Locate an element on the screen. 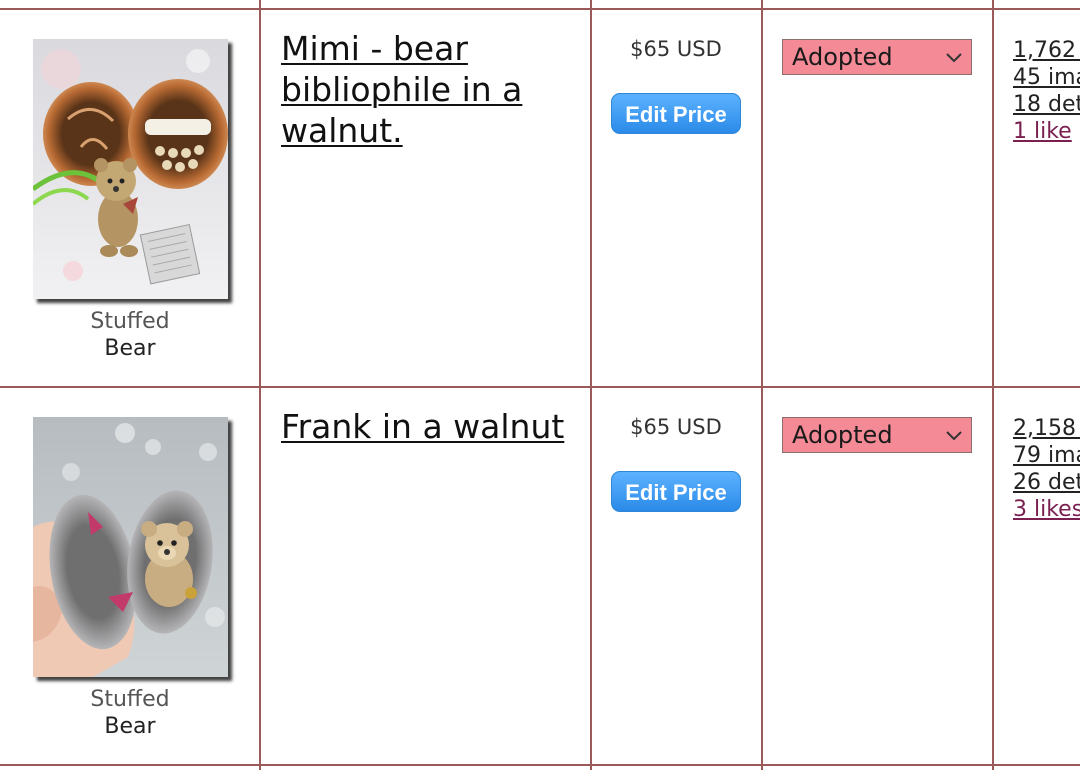 This screenshot has width=1080, height=770. listing-title-link: Frank in a walnut is located at coordinates (431, 426).